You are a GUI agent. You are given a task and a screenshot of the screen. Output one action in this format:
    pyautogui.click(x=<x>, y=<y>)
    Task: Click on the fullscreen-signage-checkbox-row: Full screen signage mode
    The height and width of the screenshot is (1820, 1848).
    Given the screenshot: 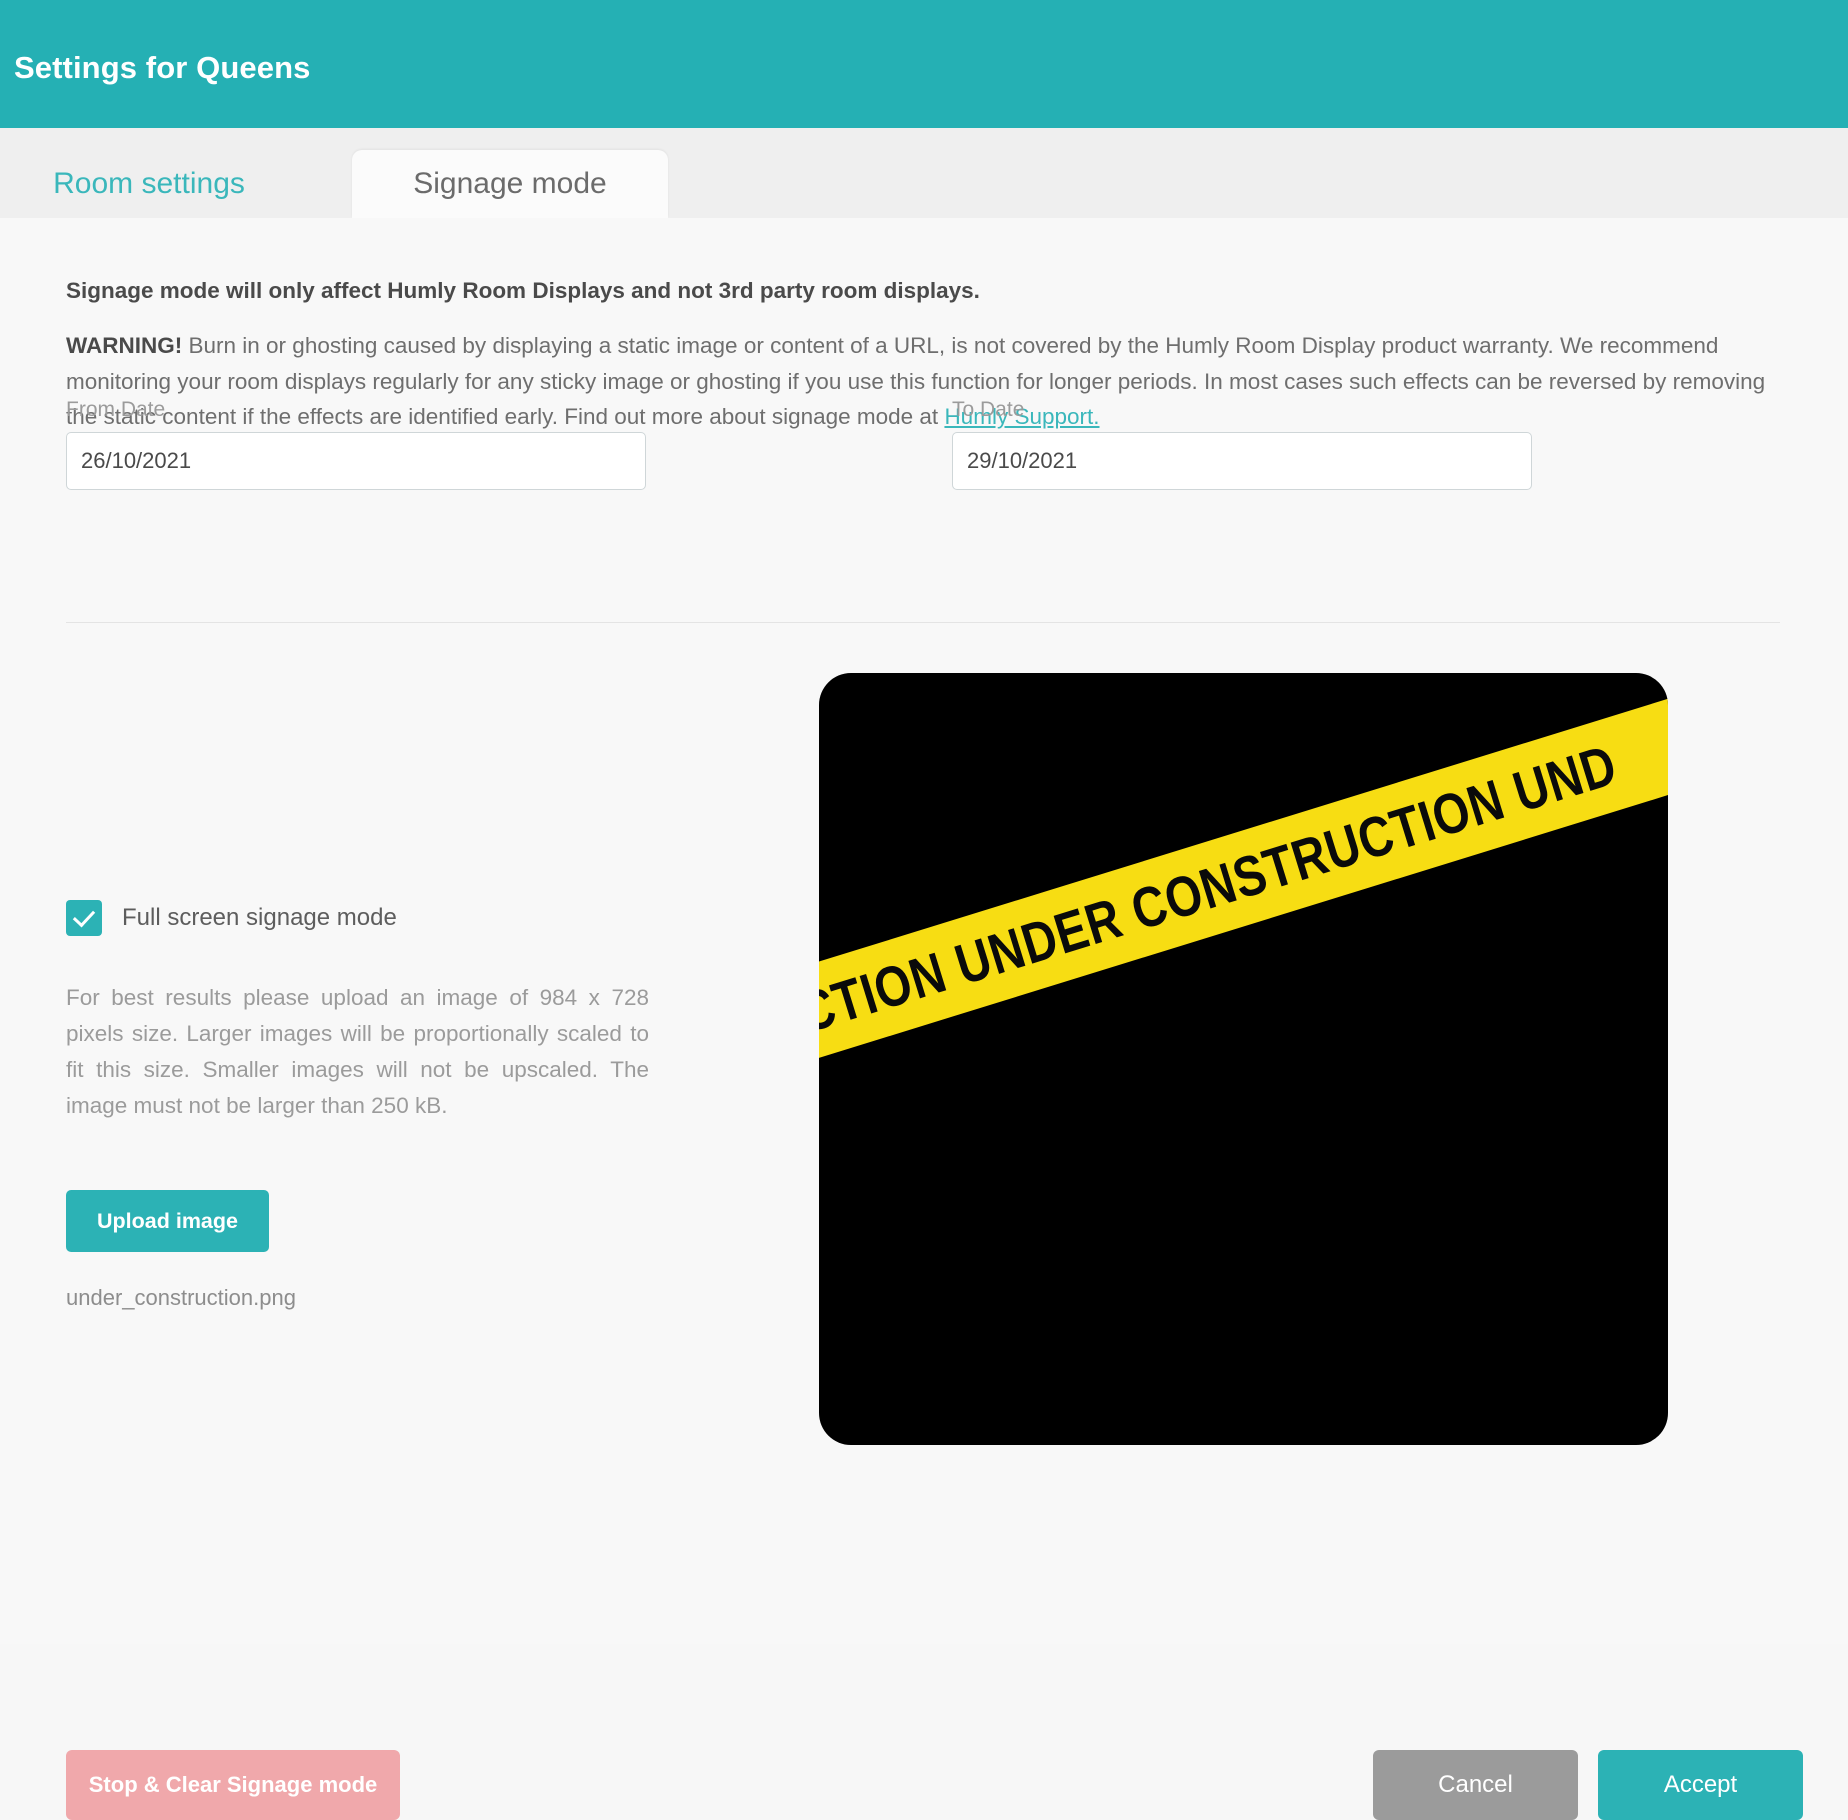 What is the action you would take?
    pyautogui.click(x=231, y=918)
    